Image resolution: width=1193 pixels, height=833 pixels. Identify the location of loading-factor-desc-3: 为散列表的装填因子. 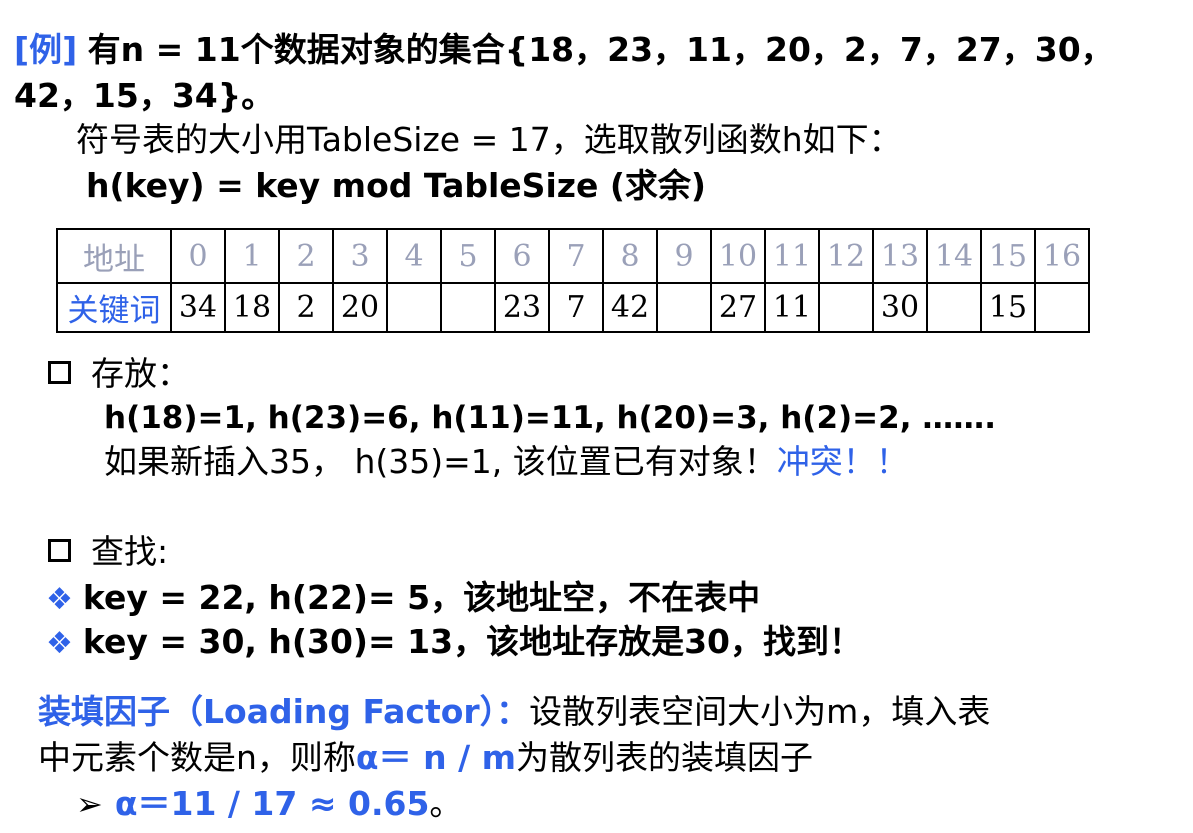
(664, 757).